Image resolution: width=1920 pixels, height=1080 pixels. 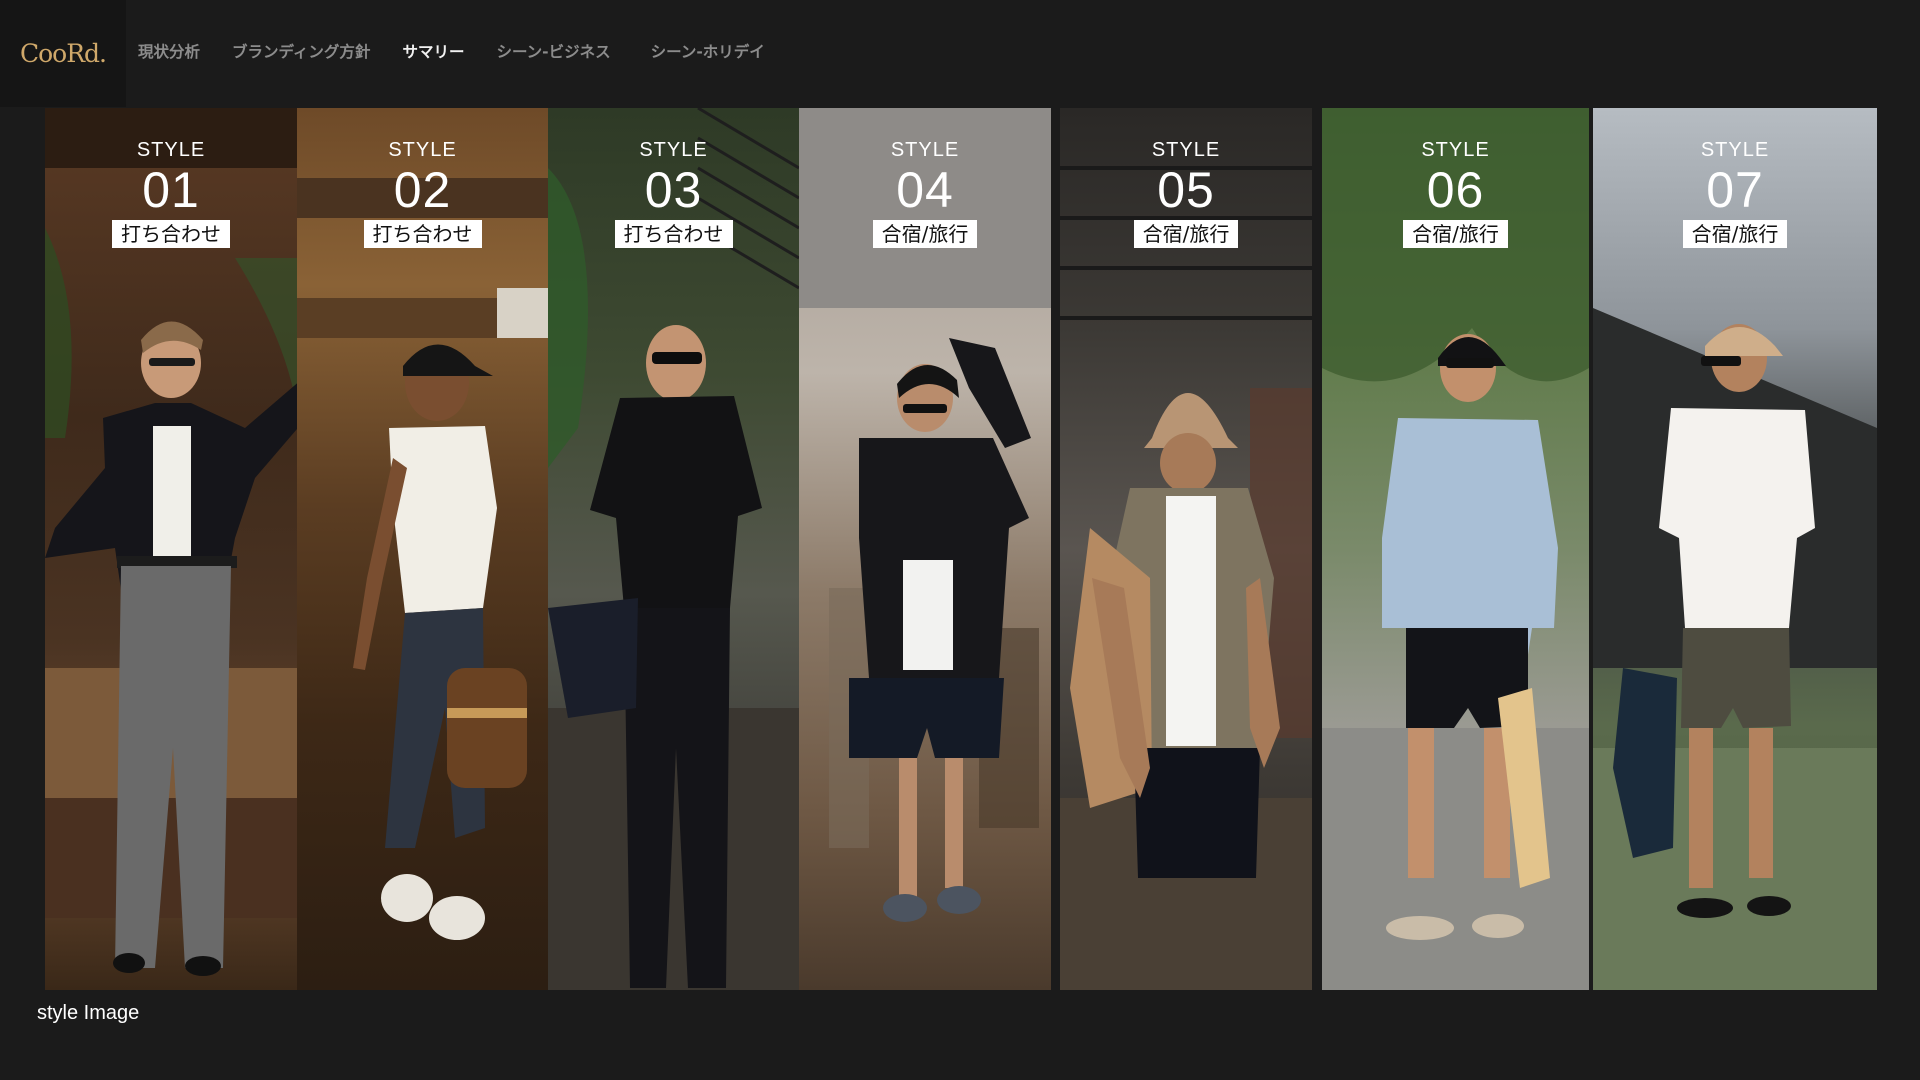 What do you see at coordinates (673, 190) in the screenshot?
I see `style-03-number: 03` at bounding box center [673, 190].